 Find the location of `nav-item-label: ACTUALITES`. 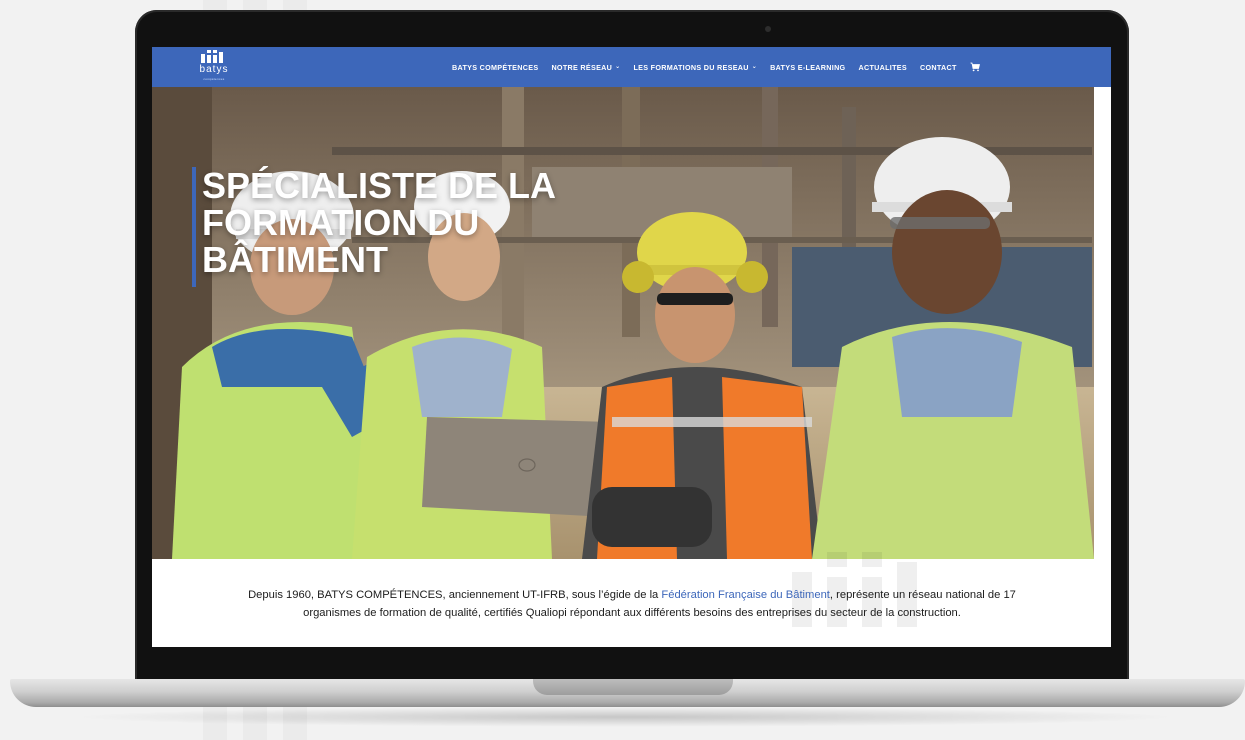

nav-item-label: ACTUALITES is located at coordinates (882, 67).